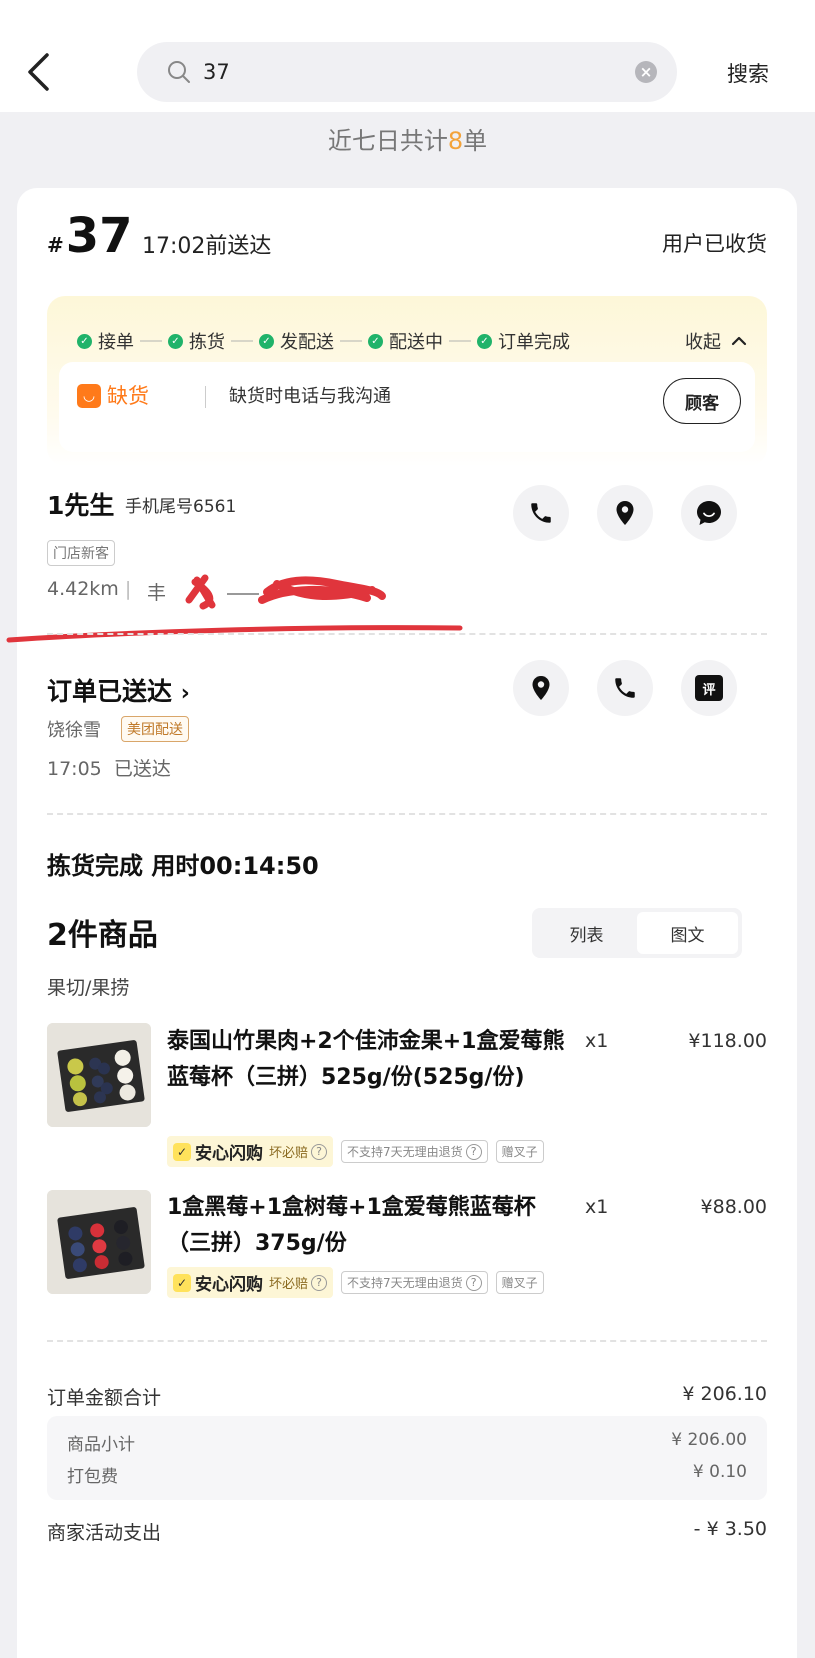 The width and height of the screenshot is (815, 1658). What do you see at coordinates (205, 397) in the screenshot?
I see `divider` at bounding box center [205, 397].